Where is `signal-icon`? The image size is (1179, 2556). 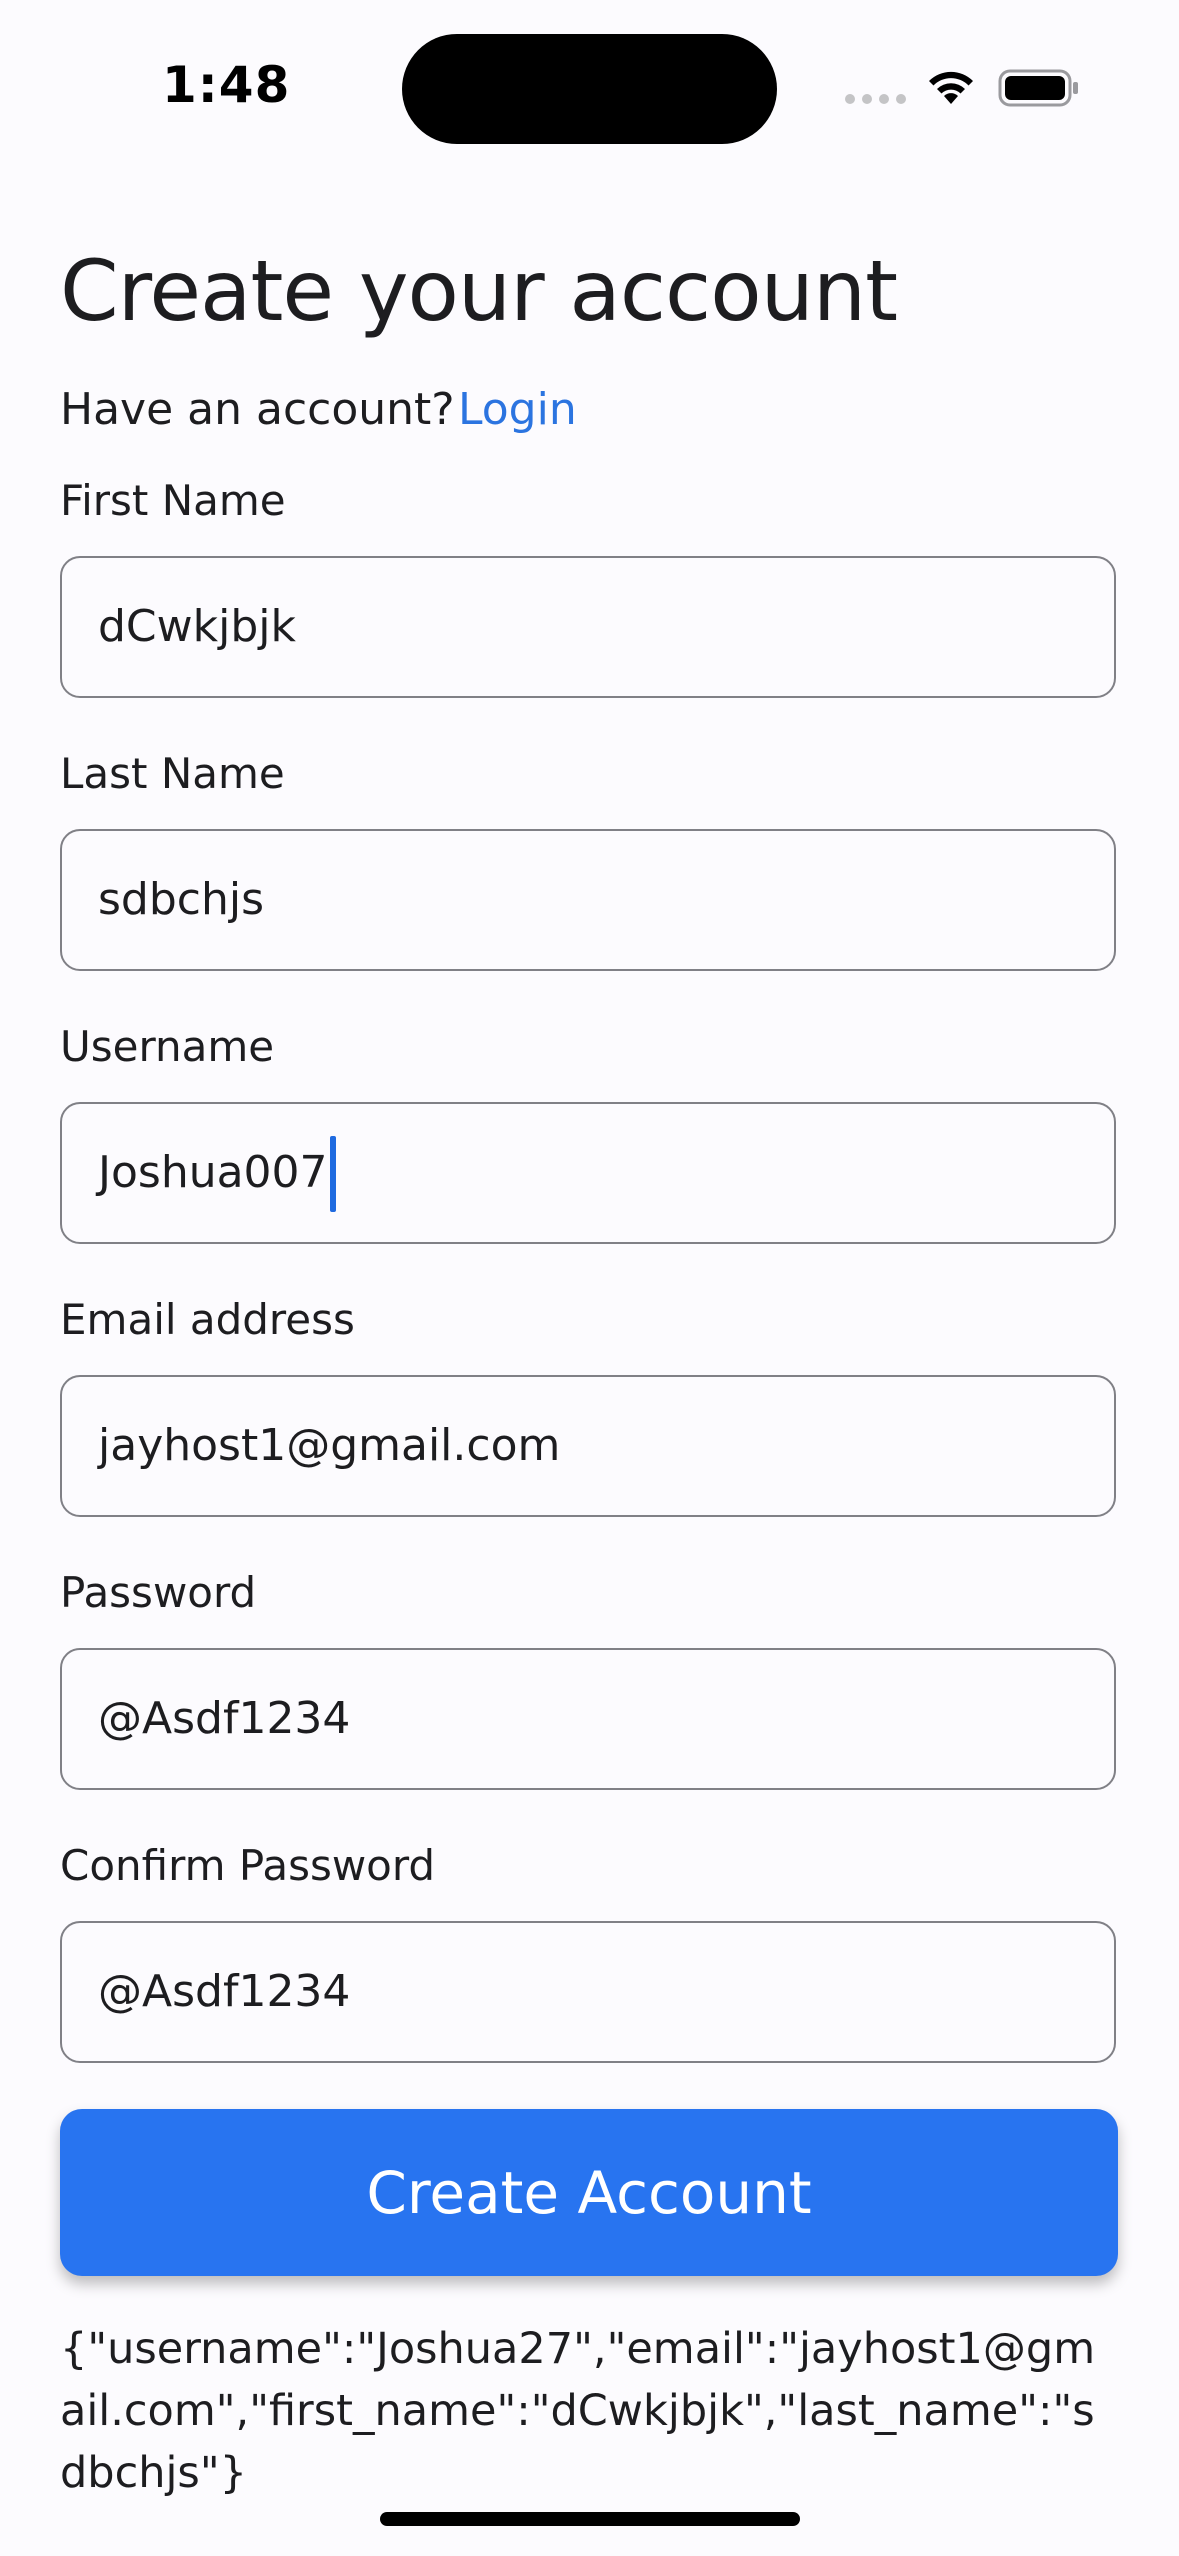 signal-icon is located at coordinates (875, 99).